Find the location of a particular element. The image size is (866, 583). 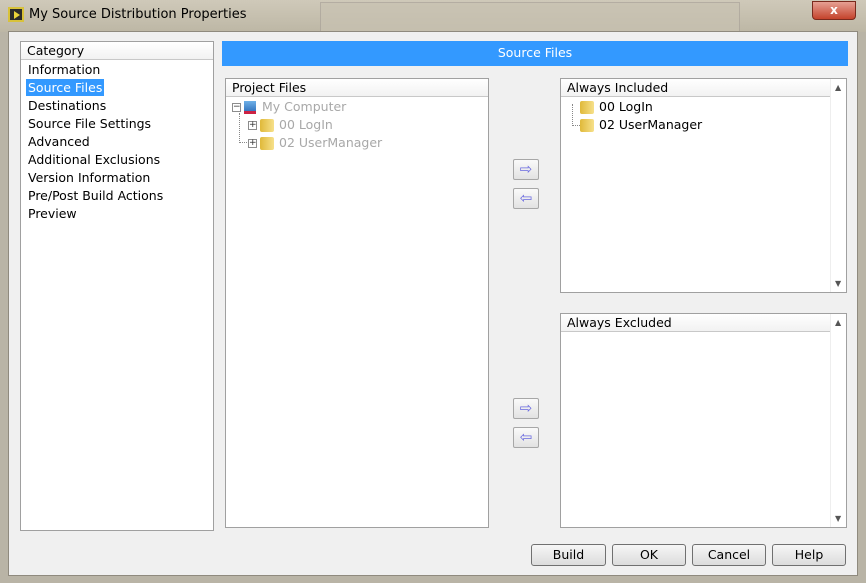

section-title: Source Files is located at coordinates (535, 53).